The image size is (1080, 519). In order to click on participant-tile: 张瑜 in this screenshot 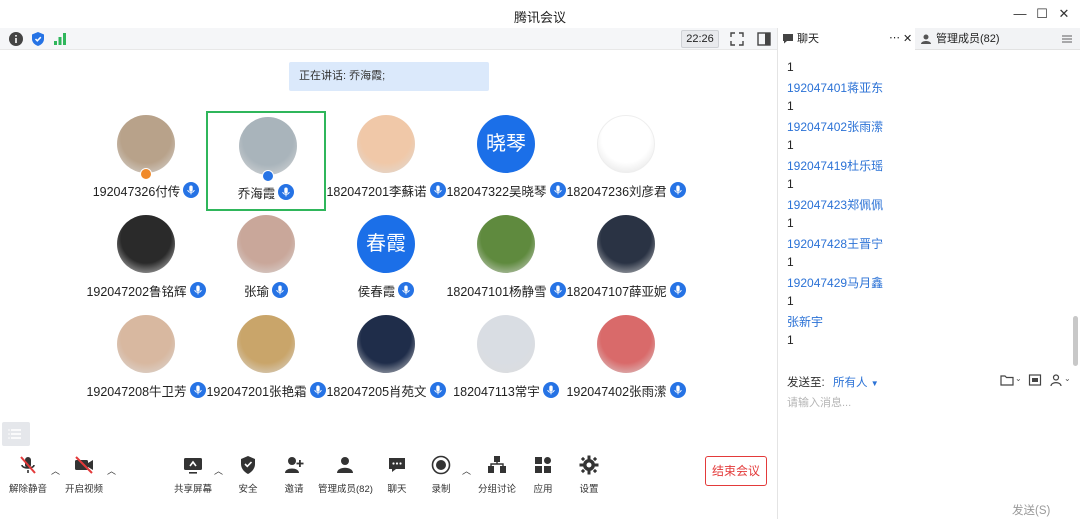, I will do `click(266, 261)`.